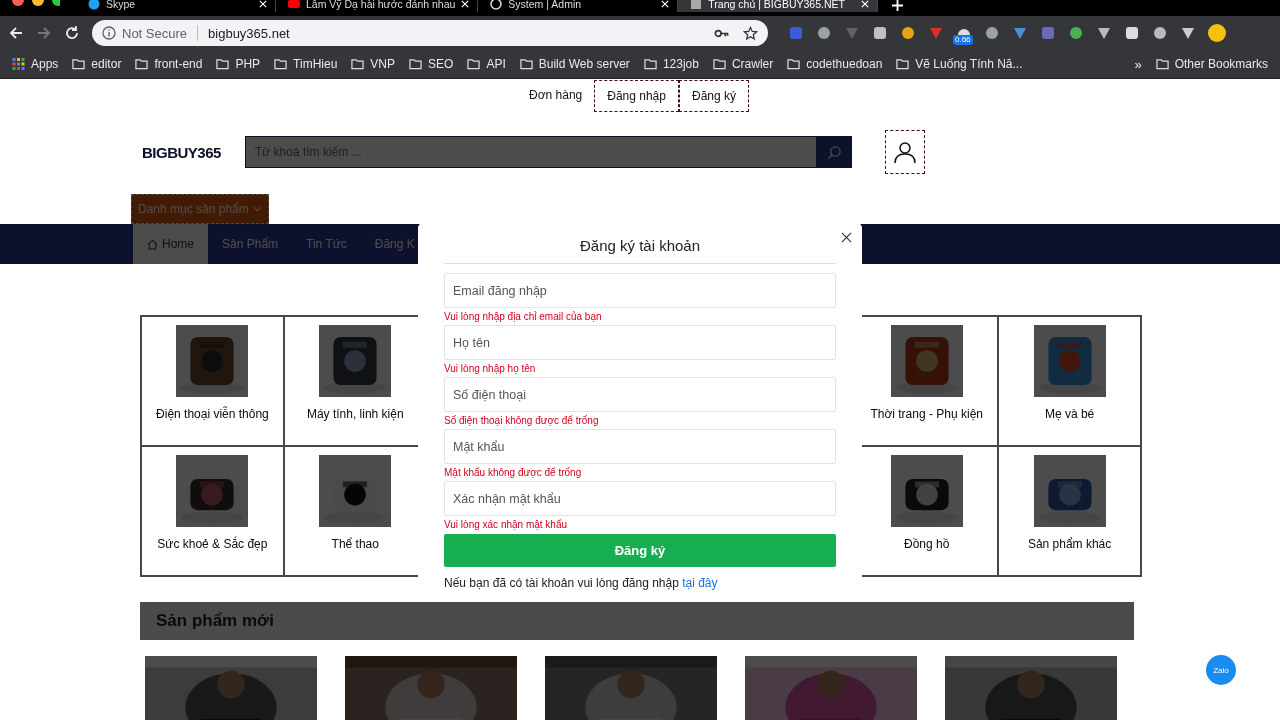 Image resolution: width=1280 pixels, height=720 pixels. I want to click on reload-icon, so click(72, 33).